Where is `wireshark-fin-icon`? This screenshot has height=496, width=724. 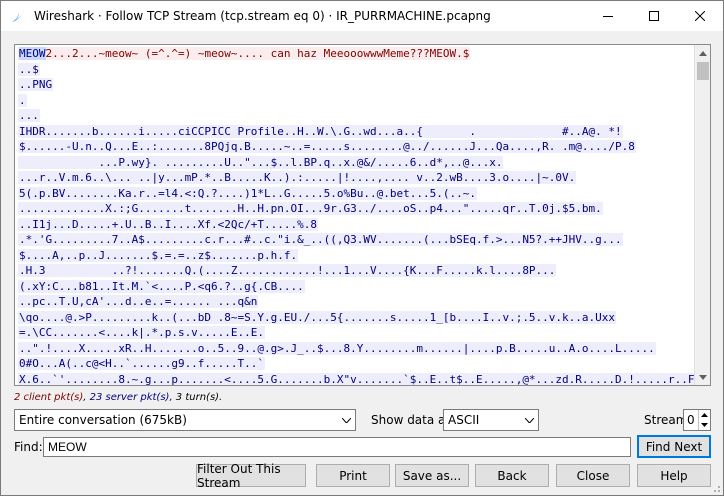
wireshark-fin-icon is located at coordinates (18, 16).